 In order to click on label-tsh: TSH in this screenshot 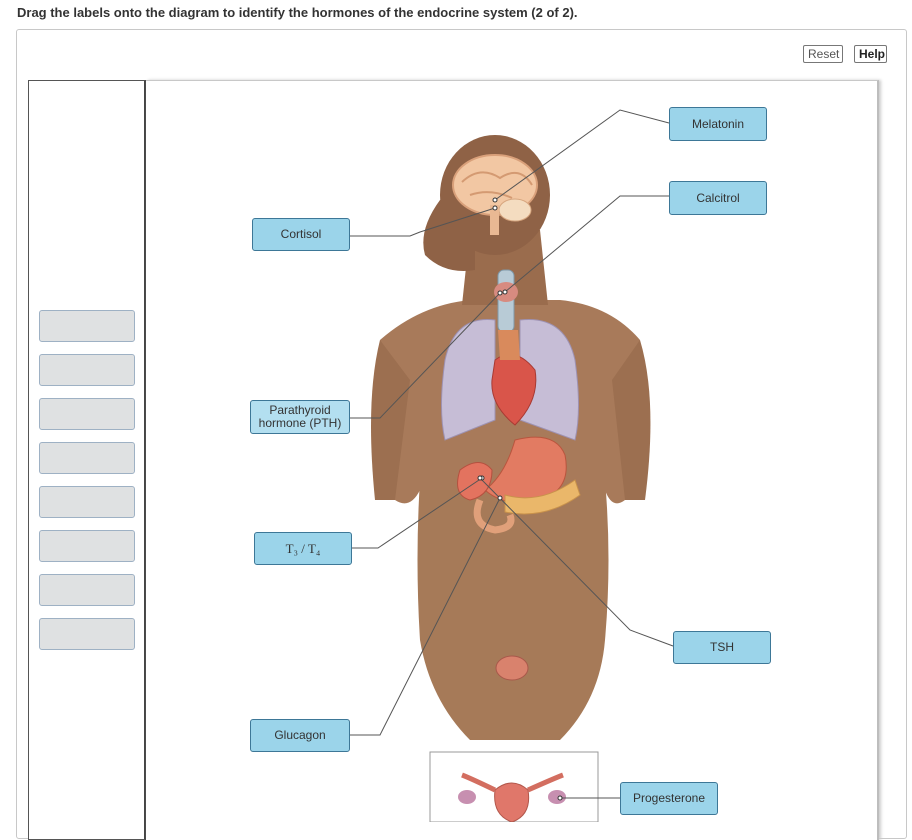, I will do `click(722, 647)`.